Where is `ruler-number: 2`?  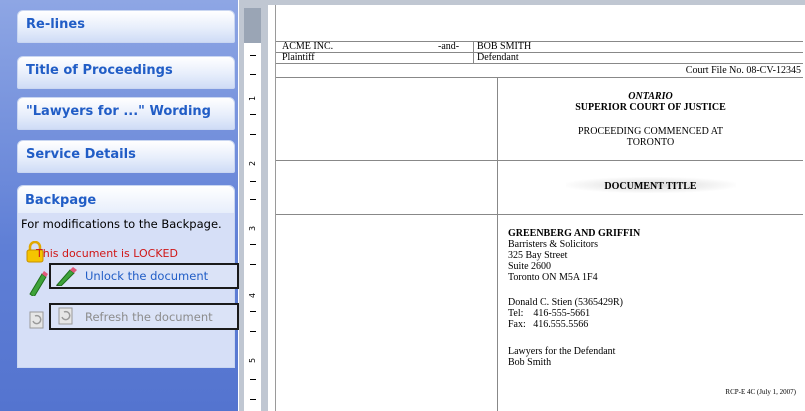 ruler-number: 2 is located at coordinates (253, 163).